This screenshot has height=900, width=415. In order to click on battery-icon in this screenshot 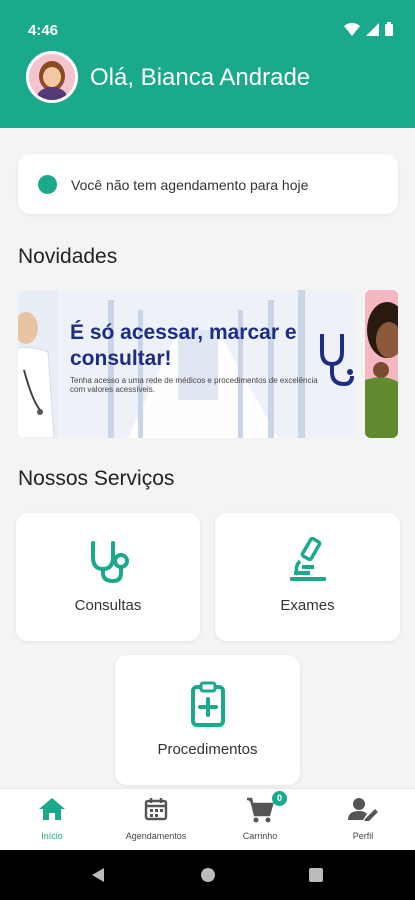, I will do `click(389, 29)`.